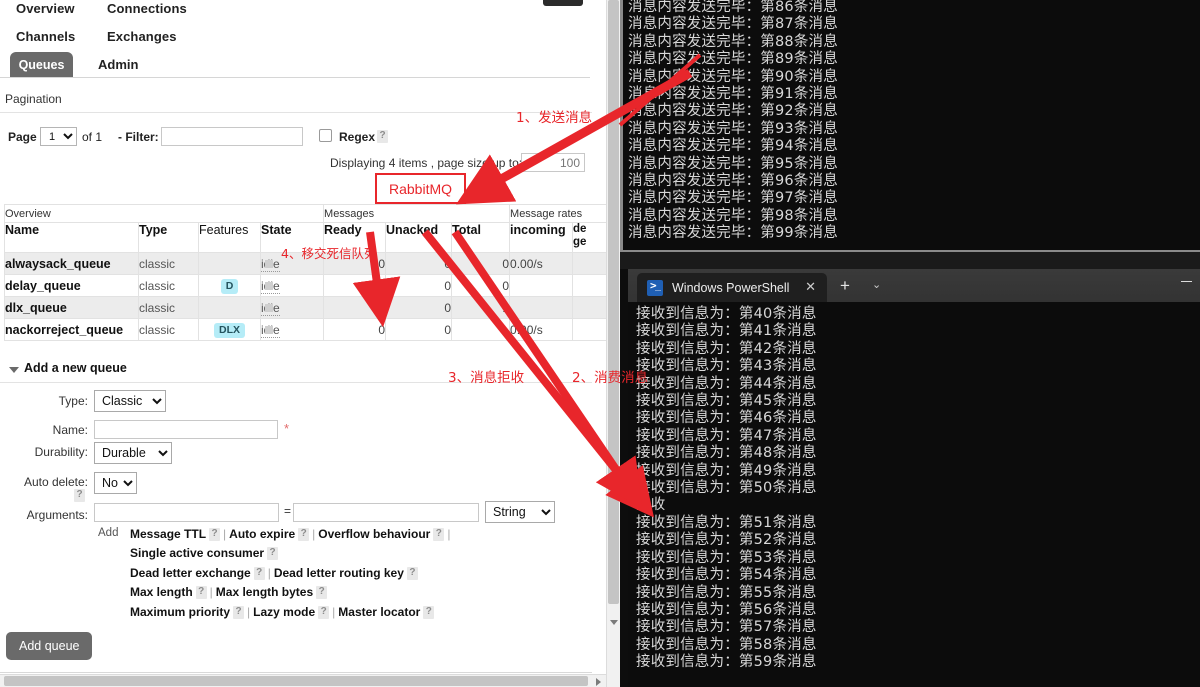 The width and height of the screenshot is (1200, 687). Describe the element at coordinates (296, 672) in the screenshot. I see `footer-divider` at that location.